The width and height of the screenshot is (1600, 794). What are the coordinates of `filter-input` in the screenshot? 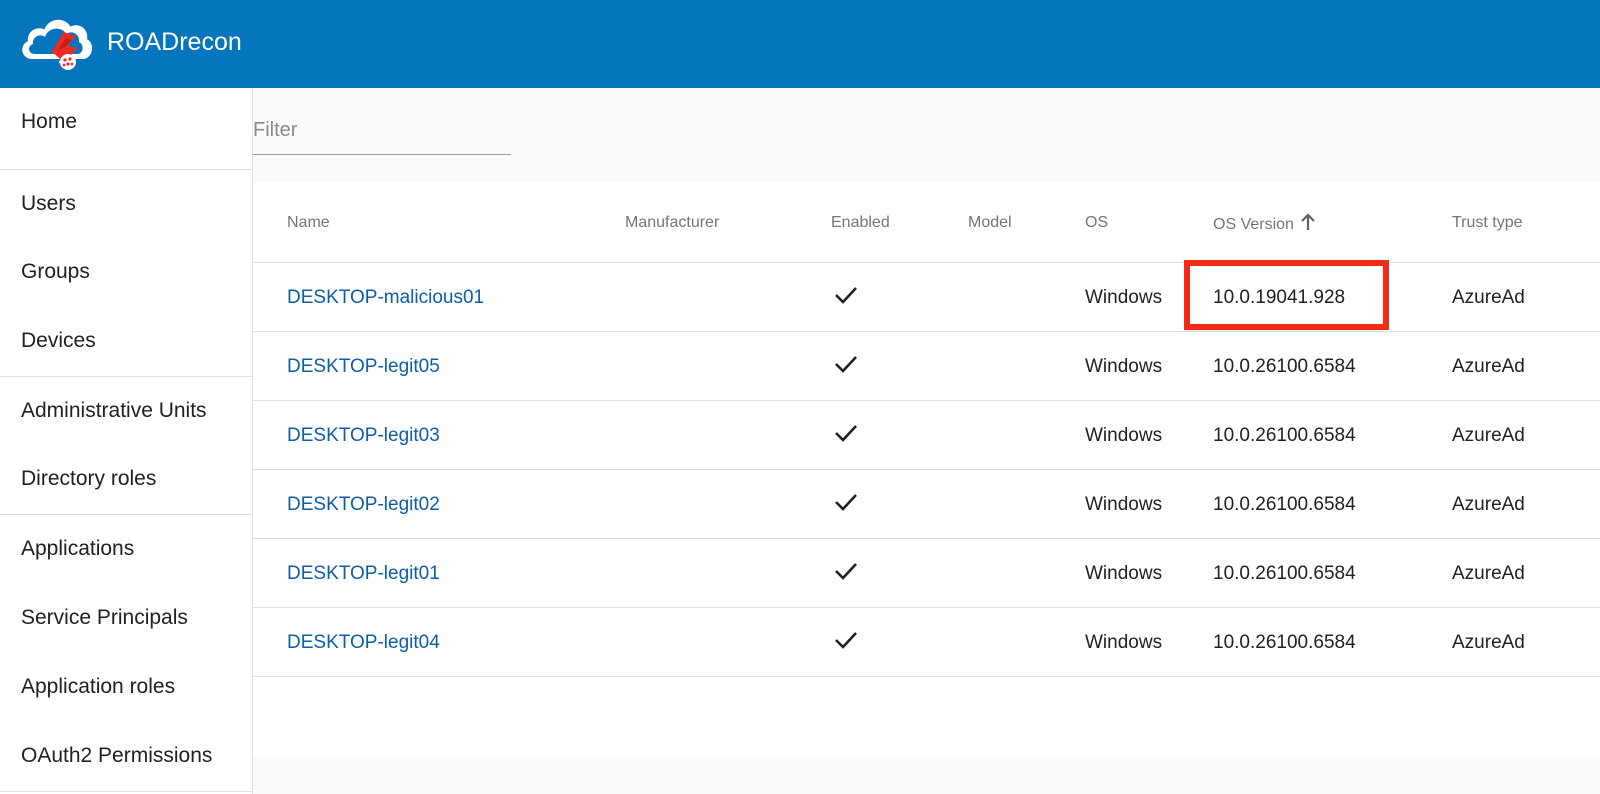 It's located at (378, 130).